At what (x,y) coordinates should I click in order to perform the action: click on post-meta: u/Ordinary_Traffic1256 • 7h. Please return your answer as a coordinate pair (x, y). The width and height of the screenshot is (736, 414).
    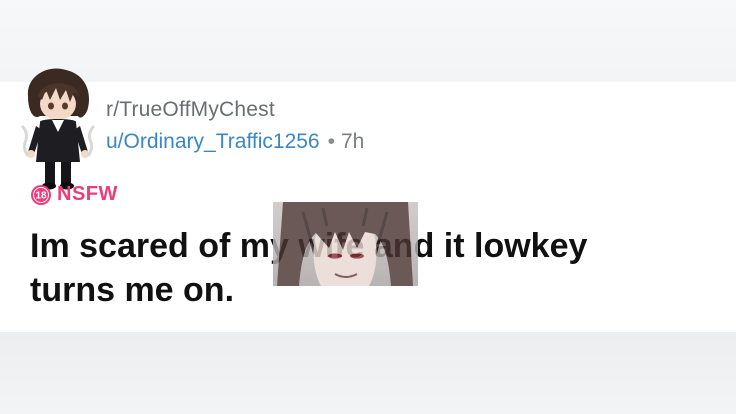
    Looking at the image, I should click on (235, 142).